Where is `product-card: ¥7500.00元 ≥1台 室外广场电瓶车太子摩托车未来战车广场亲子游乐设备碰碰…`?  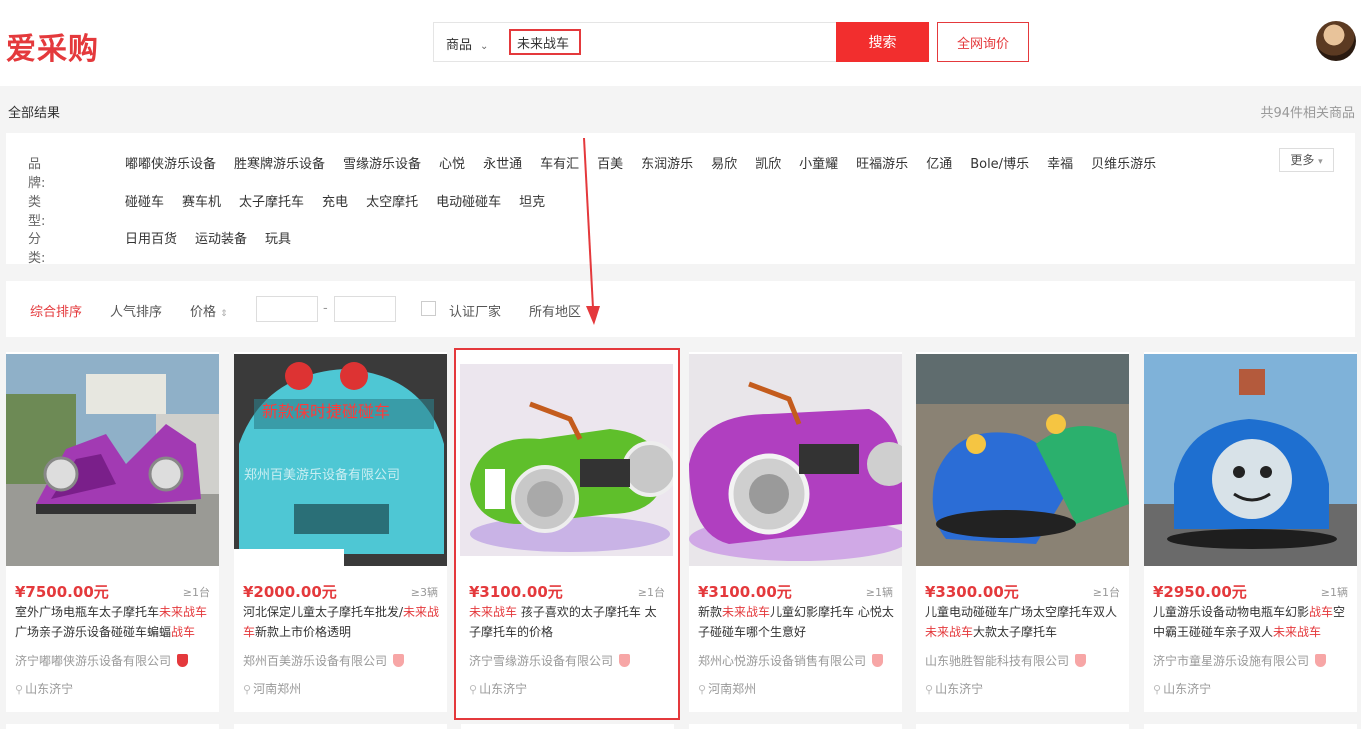 product-card: ¥7500.00元 ≥1台 室外广场电瓶车太子摩托车未来战车广场亲子游乐设备碰碰… is located at coordinates (112, 532).